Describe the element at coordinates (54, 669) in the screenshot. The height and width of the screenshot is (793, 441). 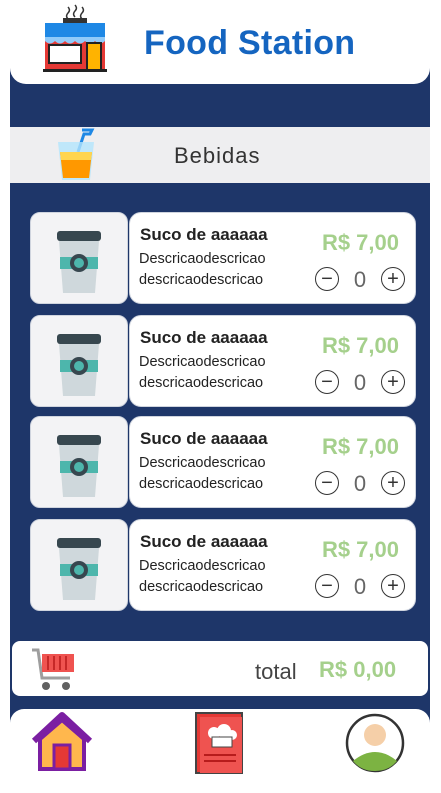
I see `shopping-cart-icon` at that location.